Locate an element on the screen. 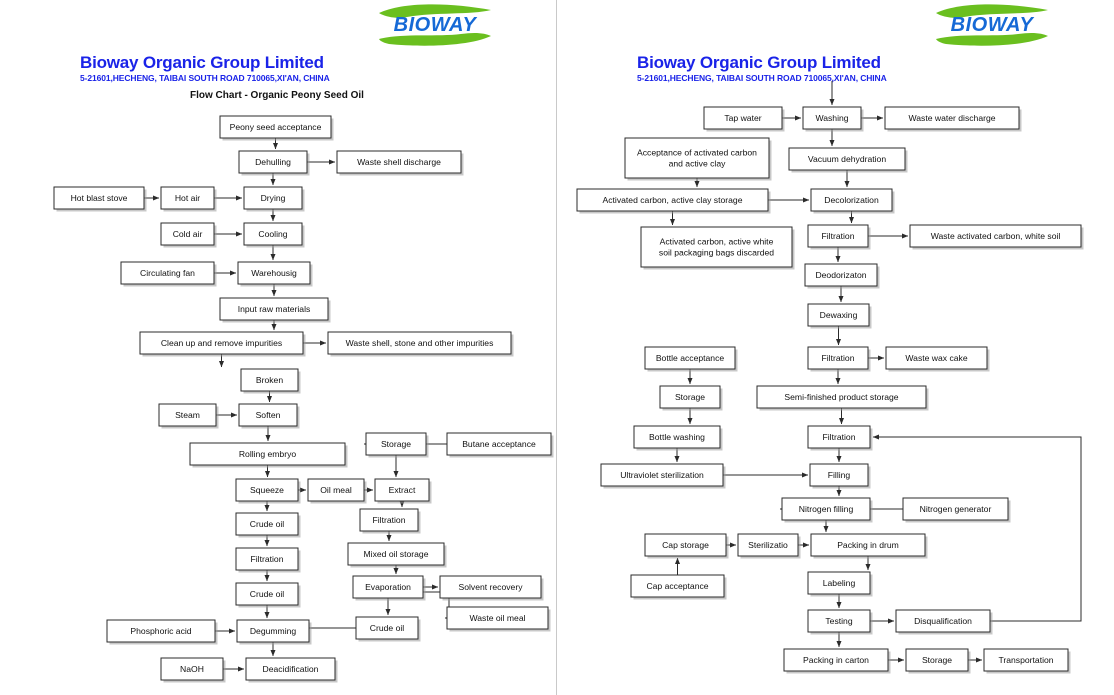 Image resolution: width=1114 pixels, height=695 pixels. flow-node-label: Washing is located at coordinates (831, 118).